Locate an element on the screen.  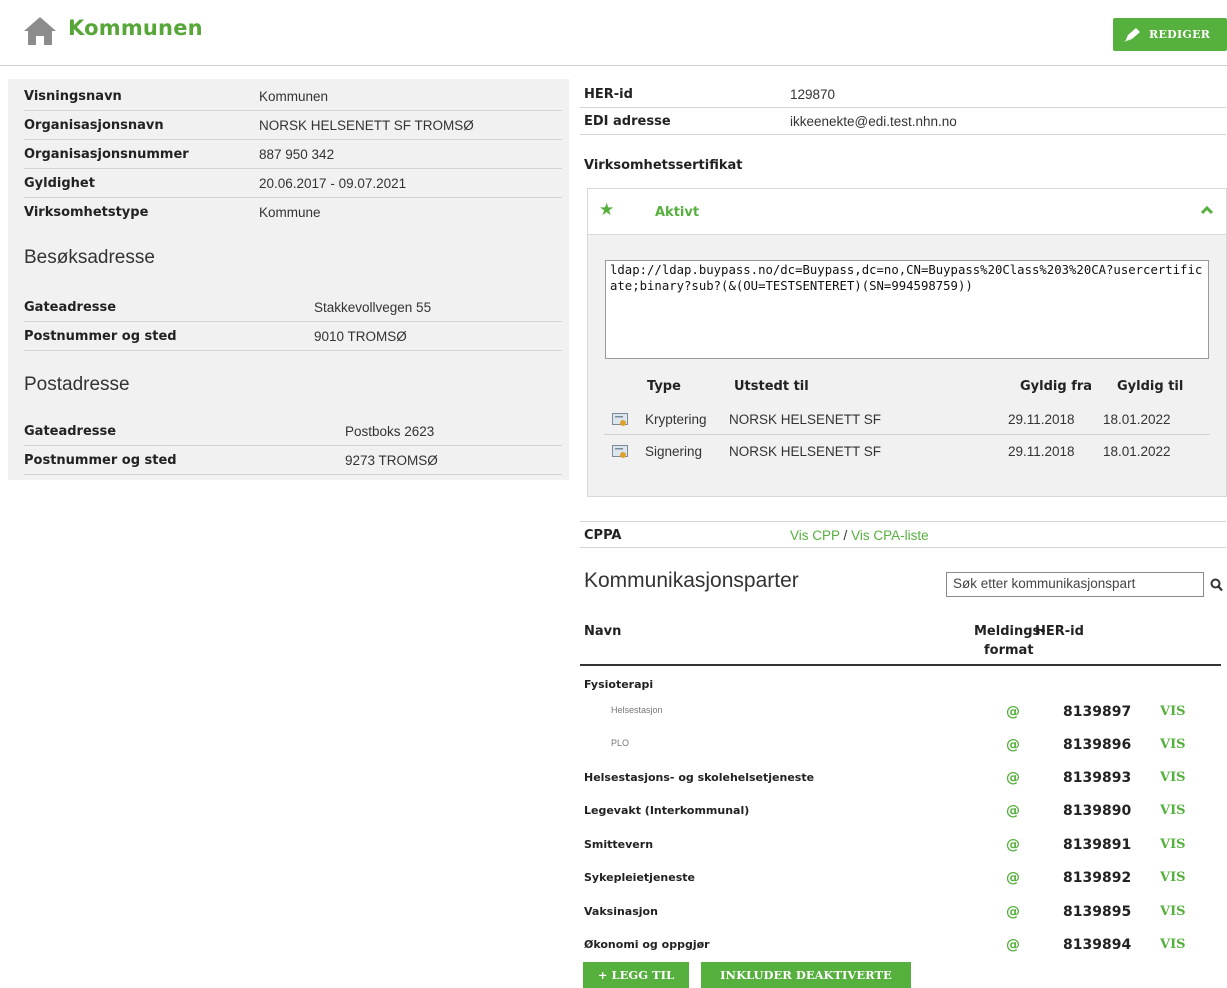
cppa-row: CPPA Vis CPP / Vis CPA-liste is located at coordinates (903, 534).